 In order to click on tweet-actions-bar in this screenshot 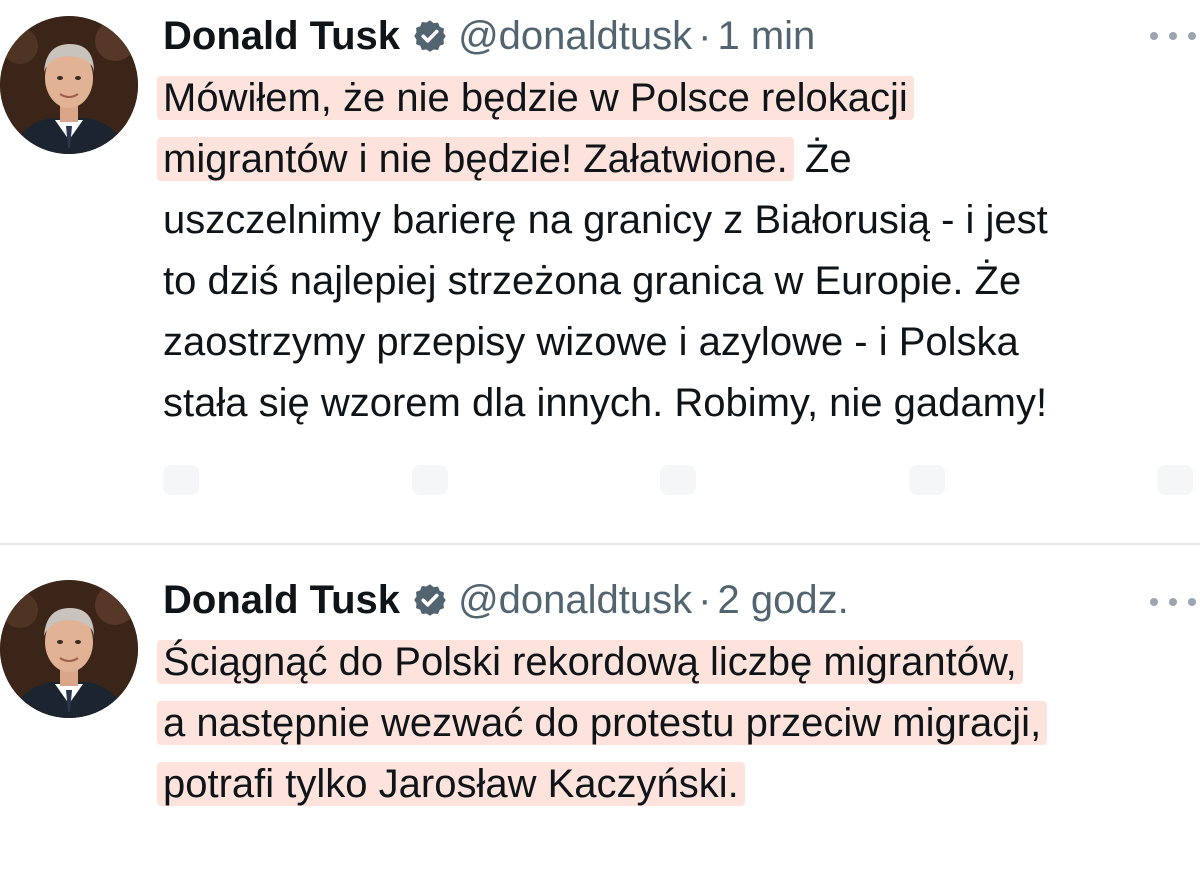, I will do `click(678, 480)`.